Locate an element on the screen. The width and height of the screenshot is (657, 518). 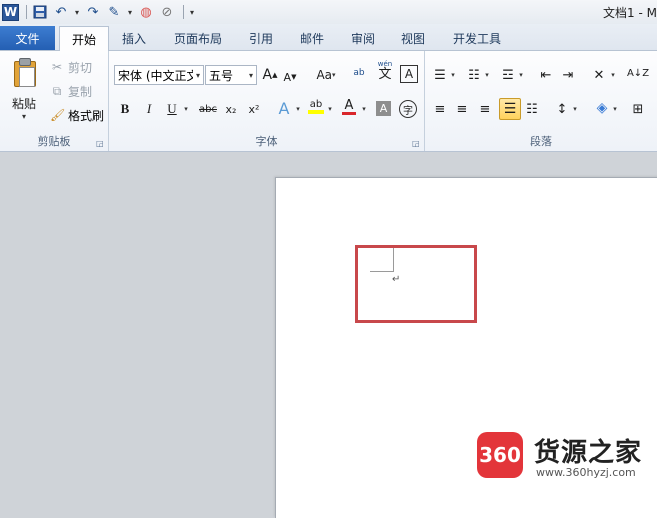
shrink-font-icon: A is located at coordinates (287, 77).